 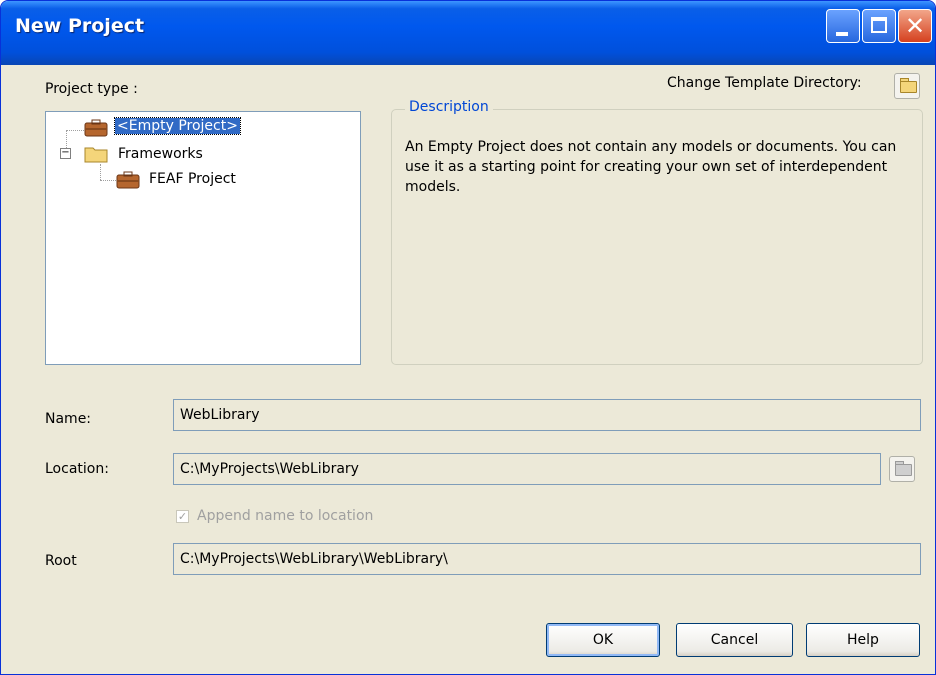 What do you see at coordinates (80, 26) in the screenshot?
I see `window-title: New Project` at bounding box center [80, 26].